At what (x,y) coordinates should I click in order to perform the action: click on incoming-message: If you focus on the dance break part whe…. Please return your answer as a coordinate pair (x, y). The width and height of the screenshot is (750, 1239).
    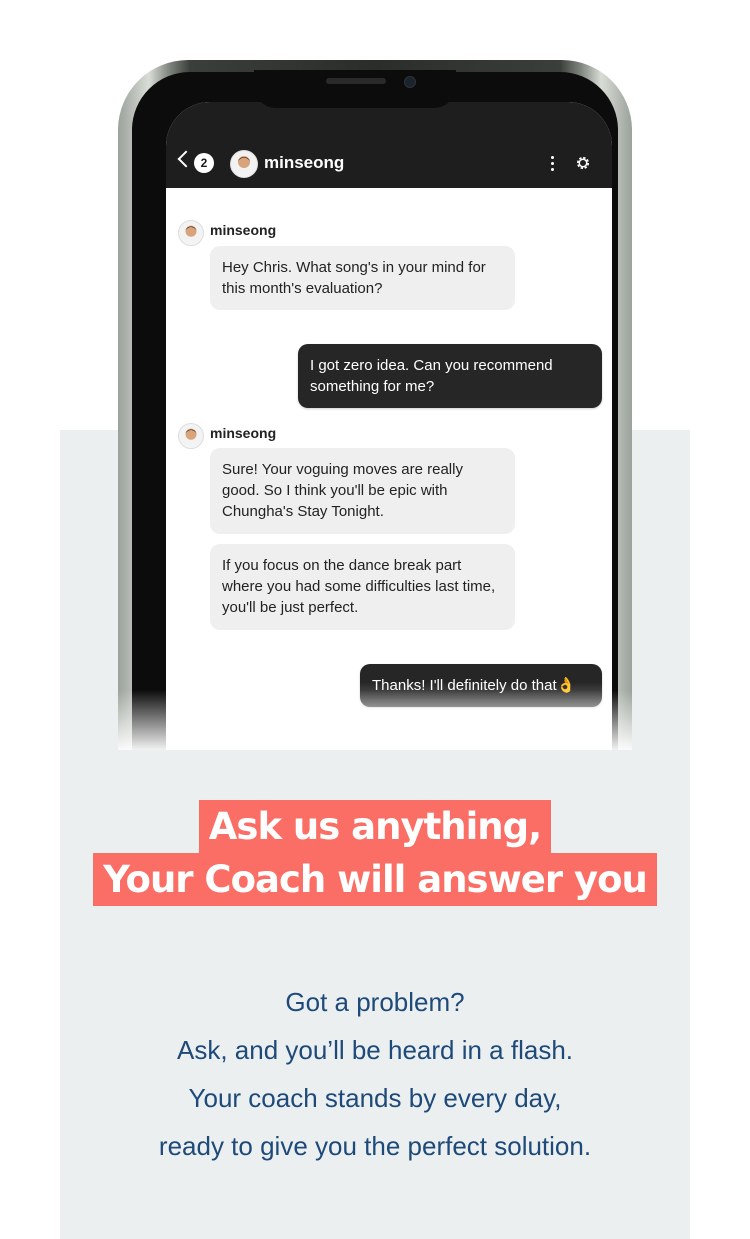
    Looking at the image, I should click on (362, 587).